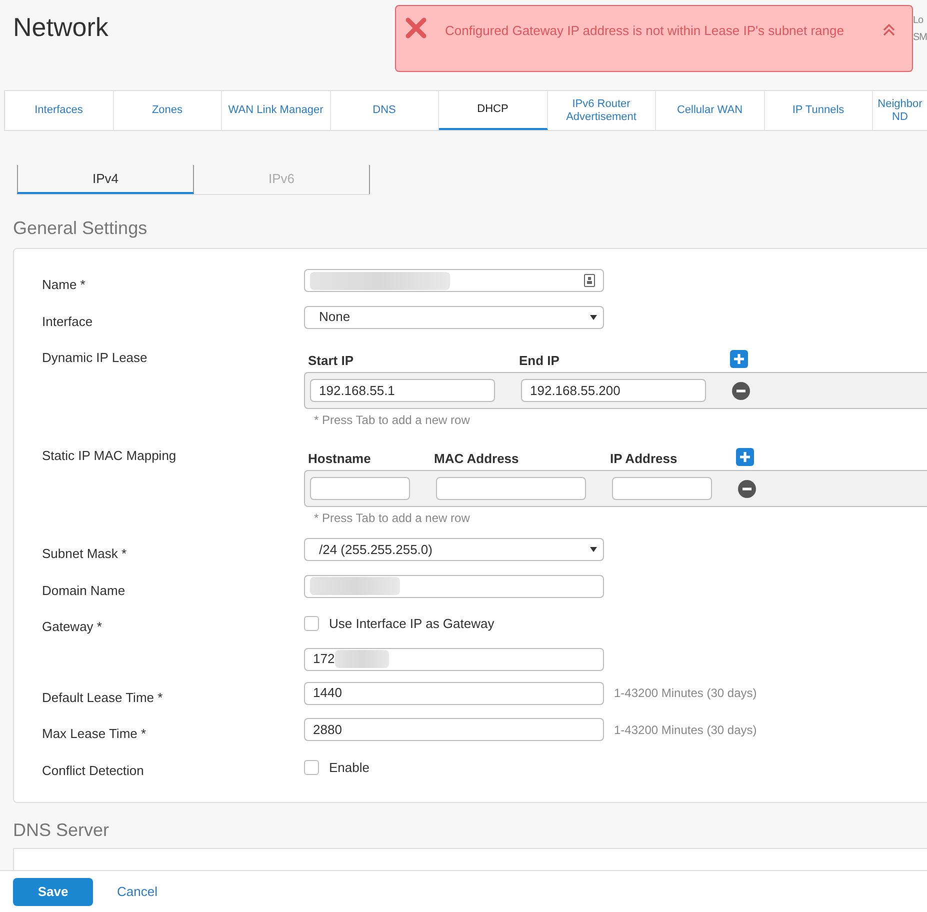  Describe the element at coordinates (137, 892) in the screenshot. I see `cancel-link: Cancel` at that location.